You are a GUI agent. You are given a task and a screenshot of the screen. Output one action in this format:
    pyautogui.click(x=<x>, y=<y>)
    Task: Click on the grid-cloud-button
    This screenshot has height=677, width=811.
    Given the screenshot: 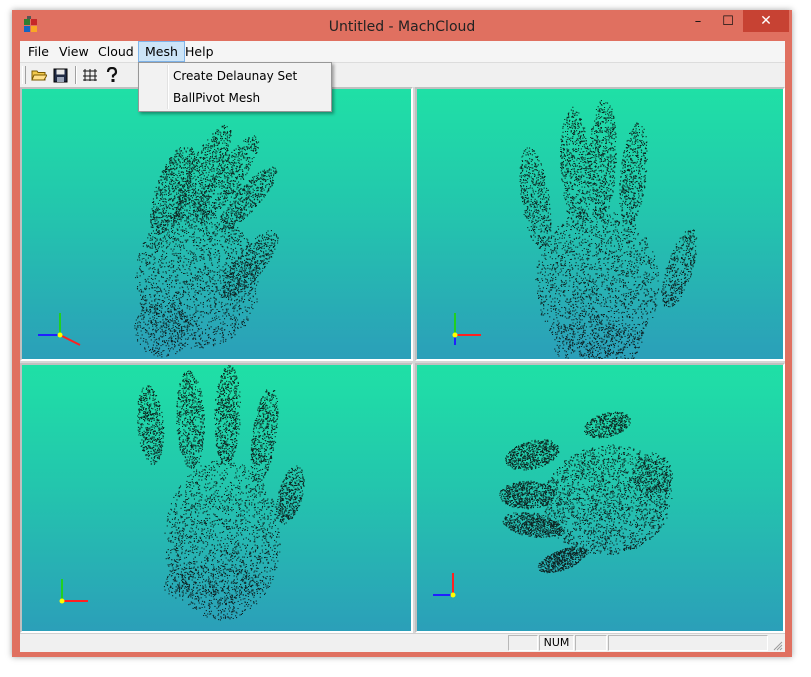 What is the action you would take?
    pyautogui.click(x=89, y=75)
    